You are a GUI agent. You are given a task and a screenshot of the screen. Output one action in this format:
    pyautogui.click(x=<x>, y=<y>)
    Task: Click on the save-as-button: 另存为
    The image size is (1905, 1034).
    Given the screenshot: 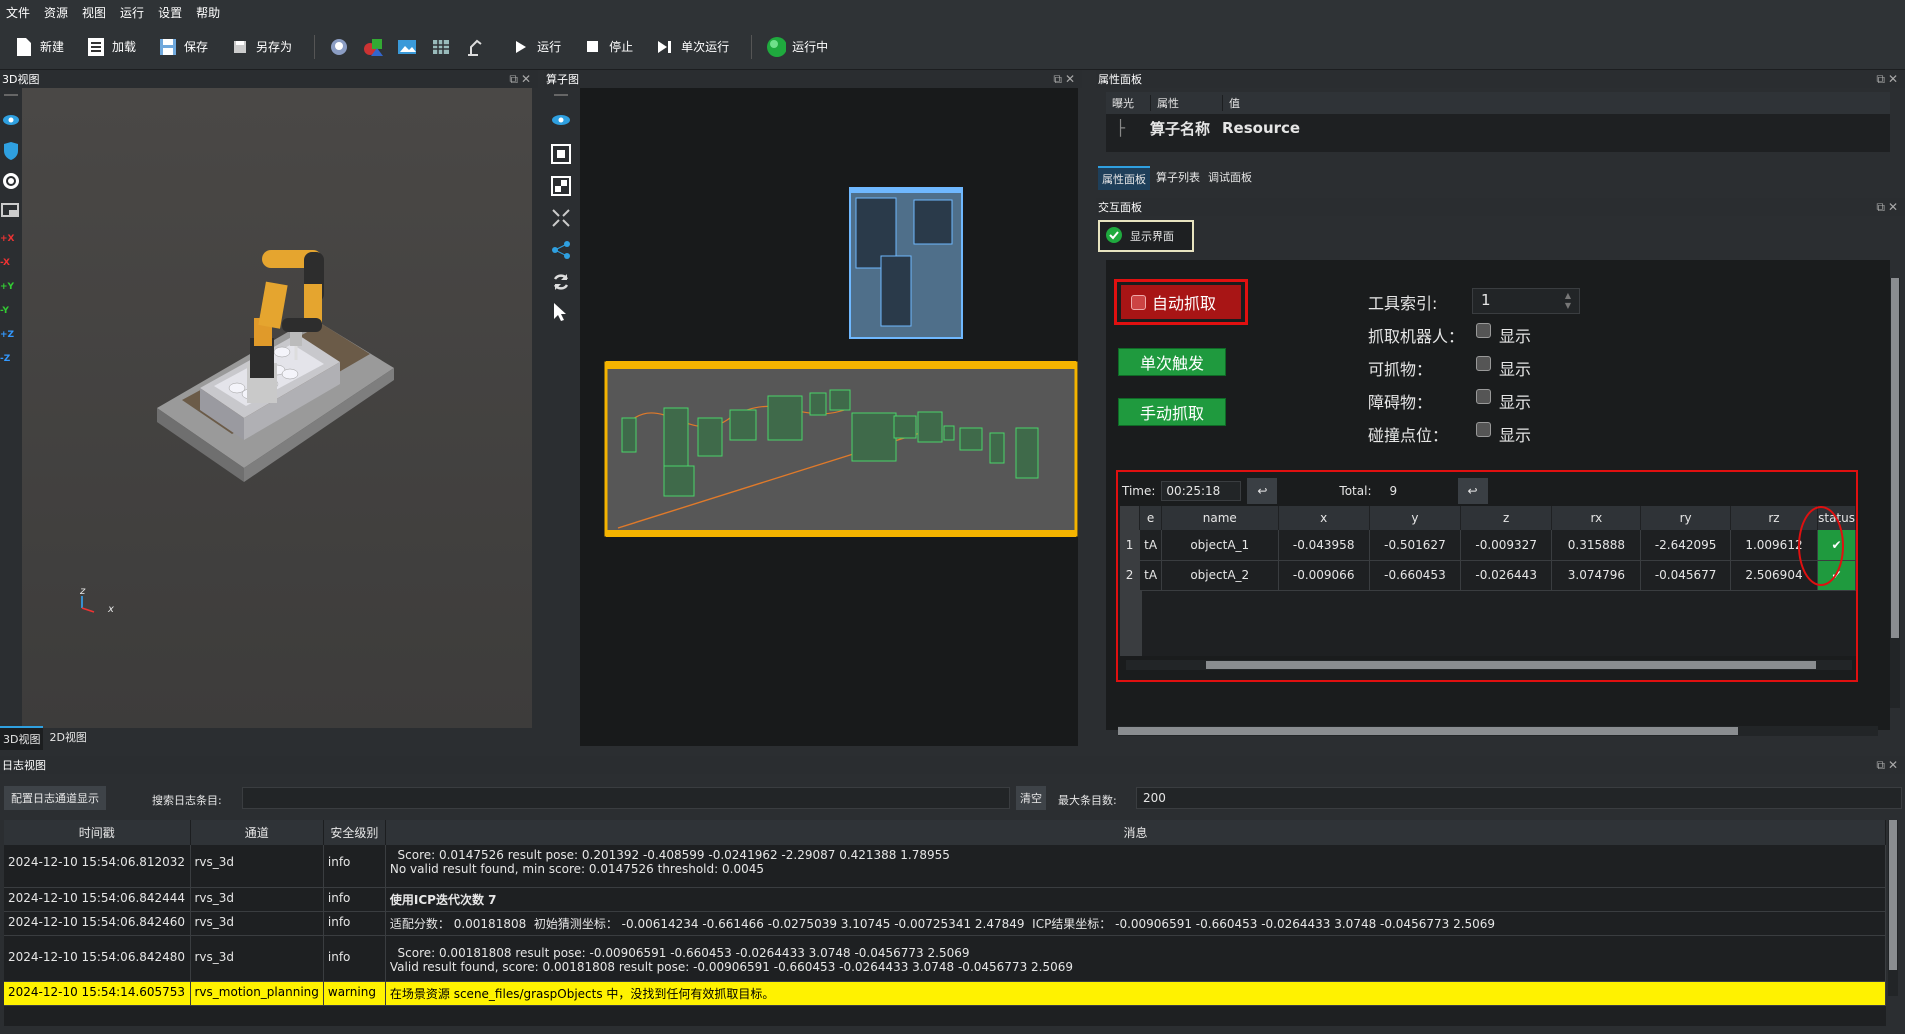 What is the action you would take?
    pyautogui.click(x=261, y=47)
    